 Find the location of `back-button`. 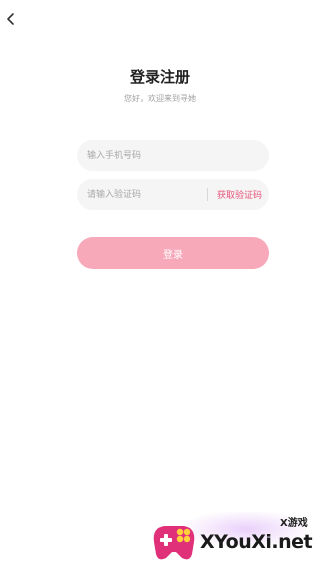

back-button is located at coordinates (11, 19).